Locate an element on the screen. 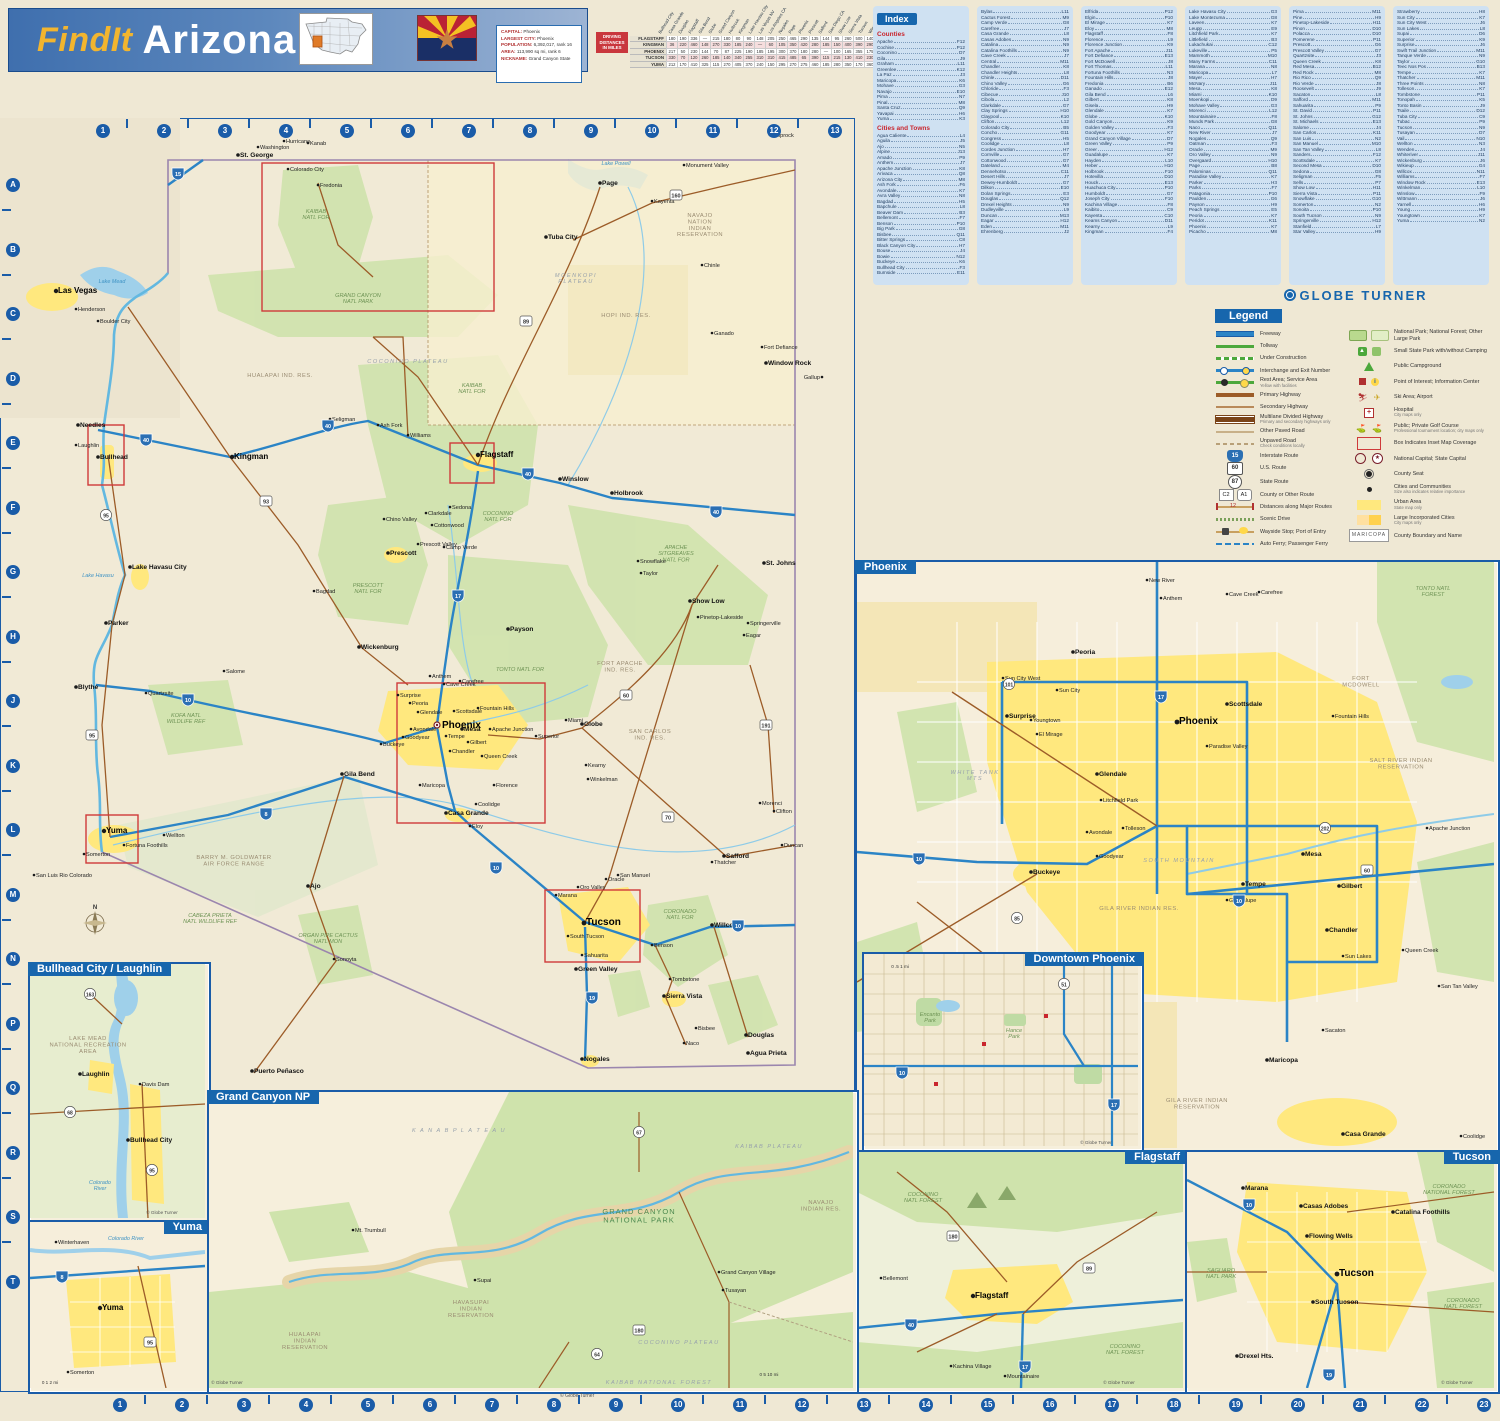 The width and height of the screenshot is (1500, 1421). grid-letter-left: G is located at coordinates (13, 572).